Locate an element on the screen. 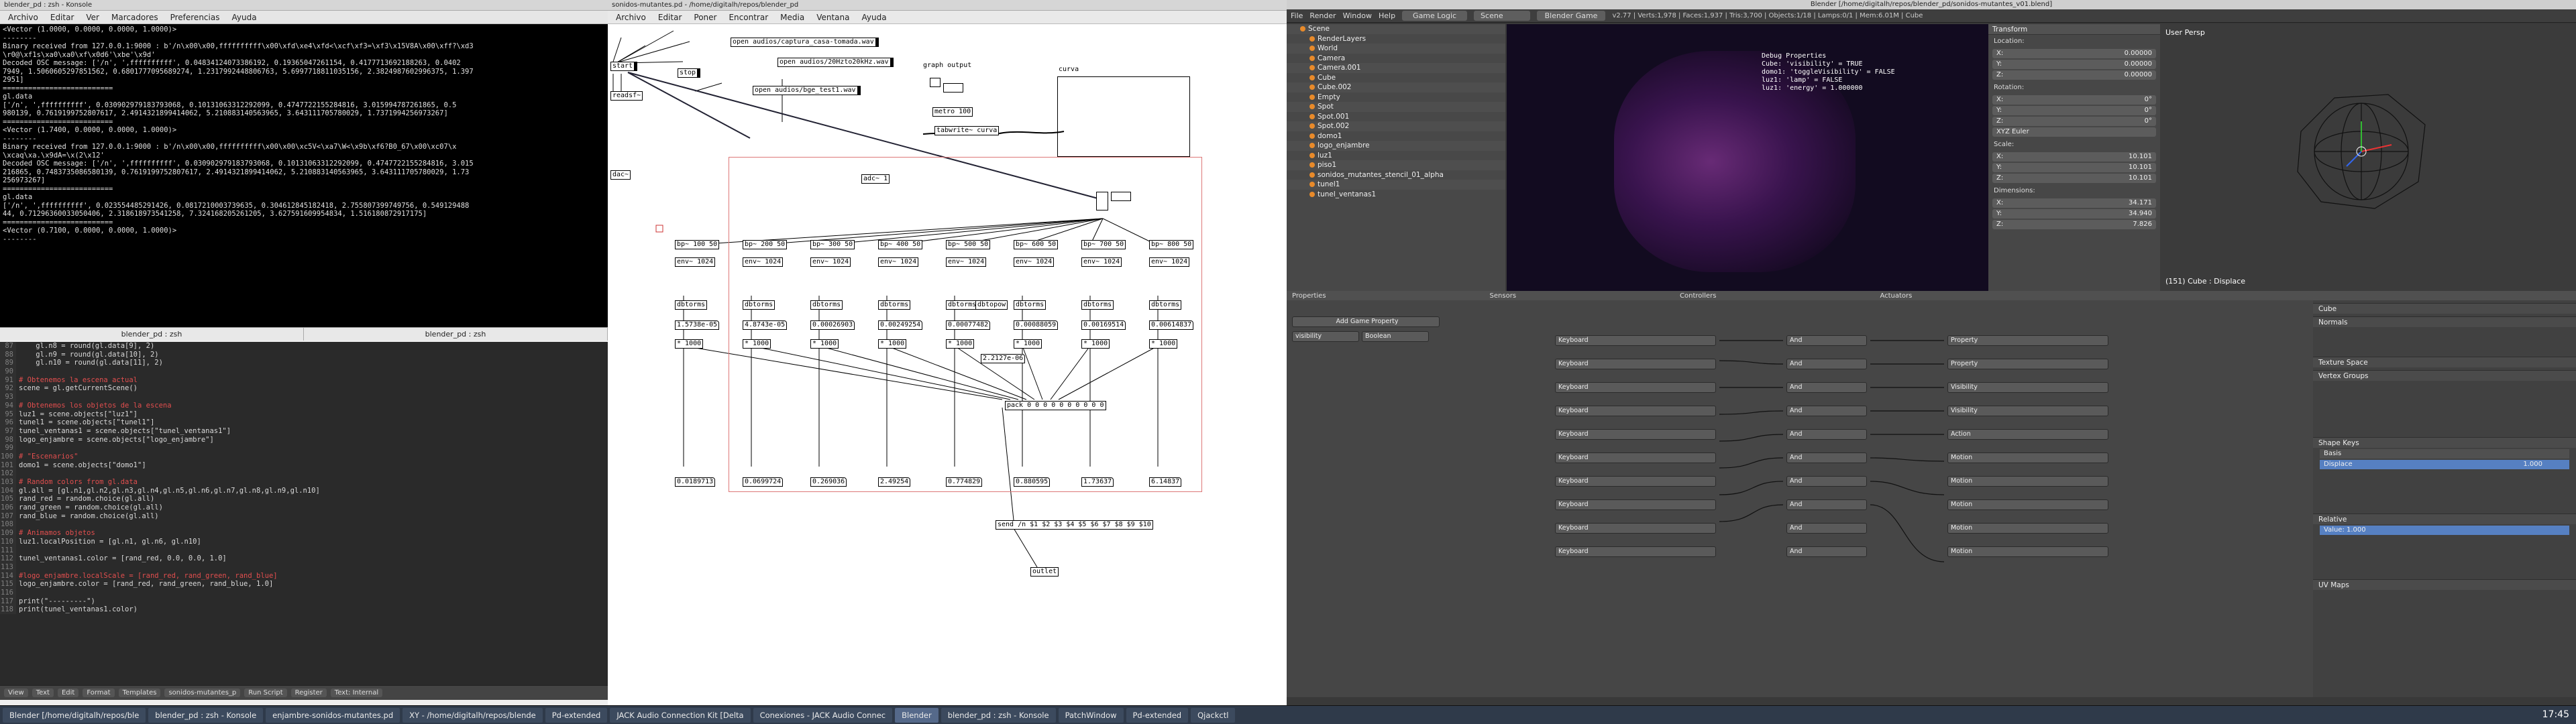 This screenshot has width=2576, height=724. pd-menu-editar: Editar is located at coordinates (670, 17).